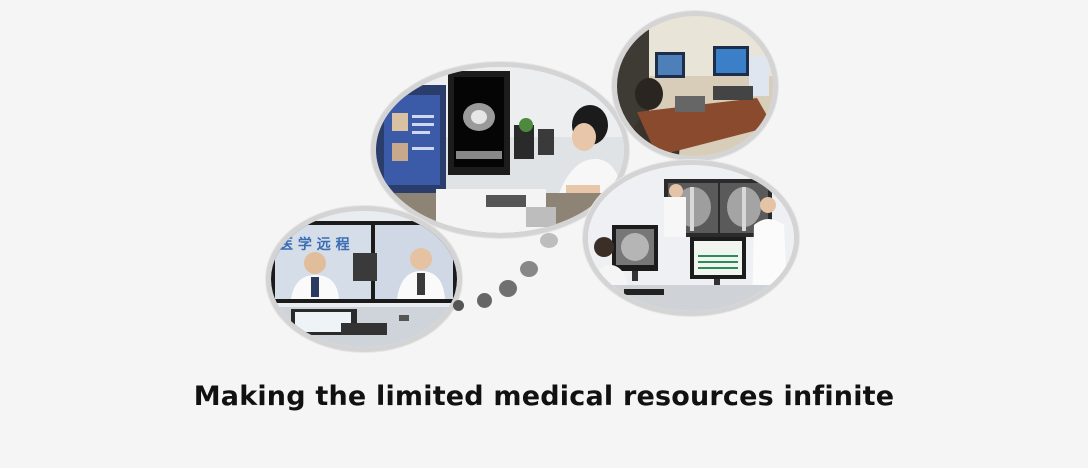 This screenshot has width=1088, height=468. I want to click on video-conference-photo: 医 学 远 程, so click(364, 279).